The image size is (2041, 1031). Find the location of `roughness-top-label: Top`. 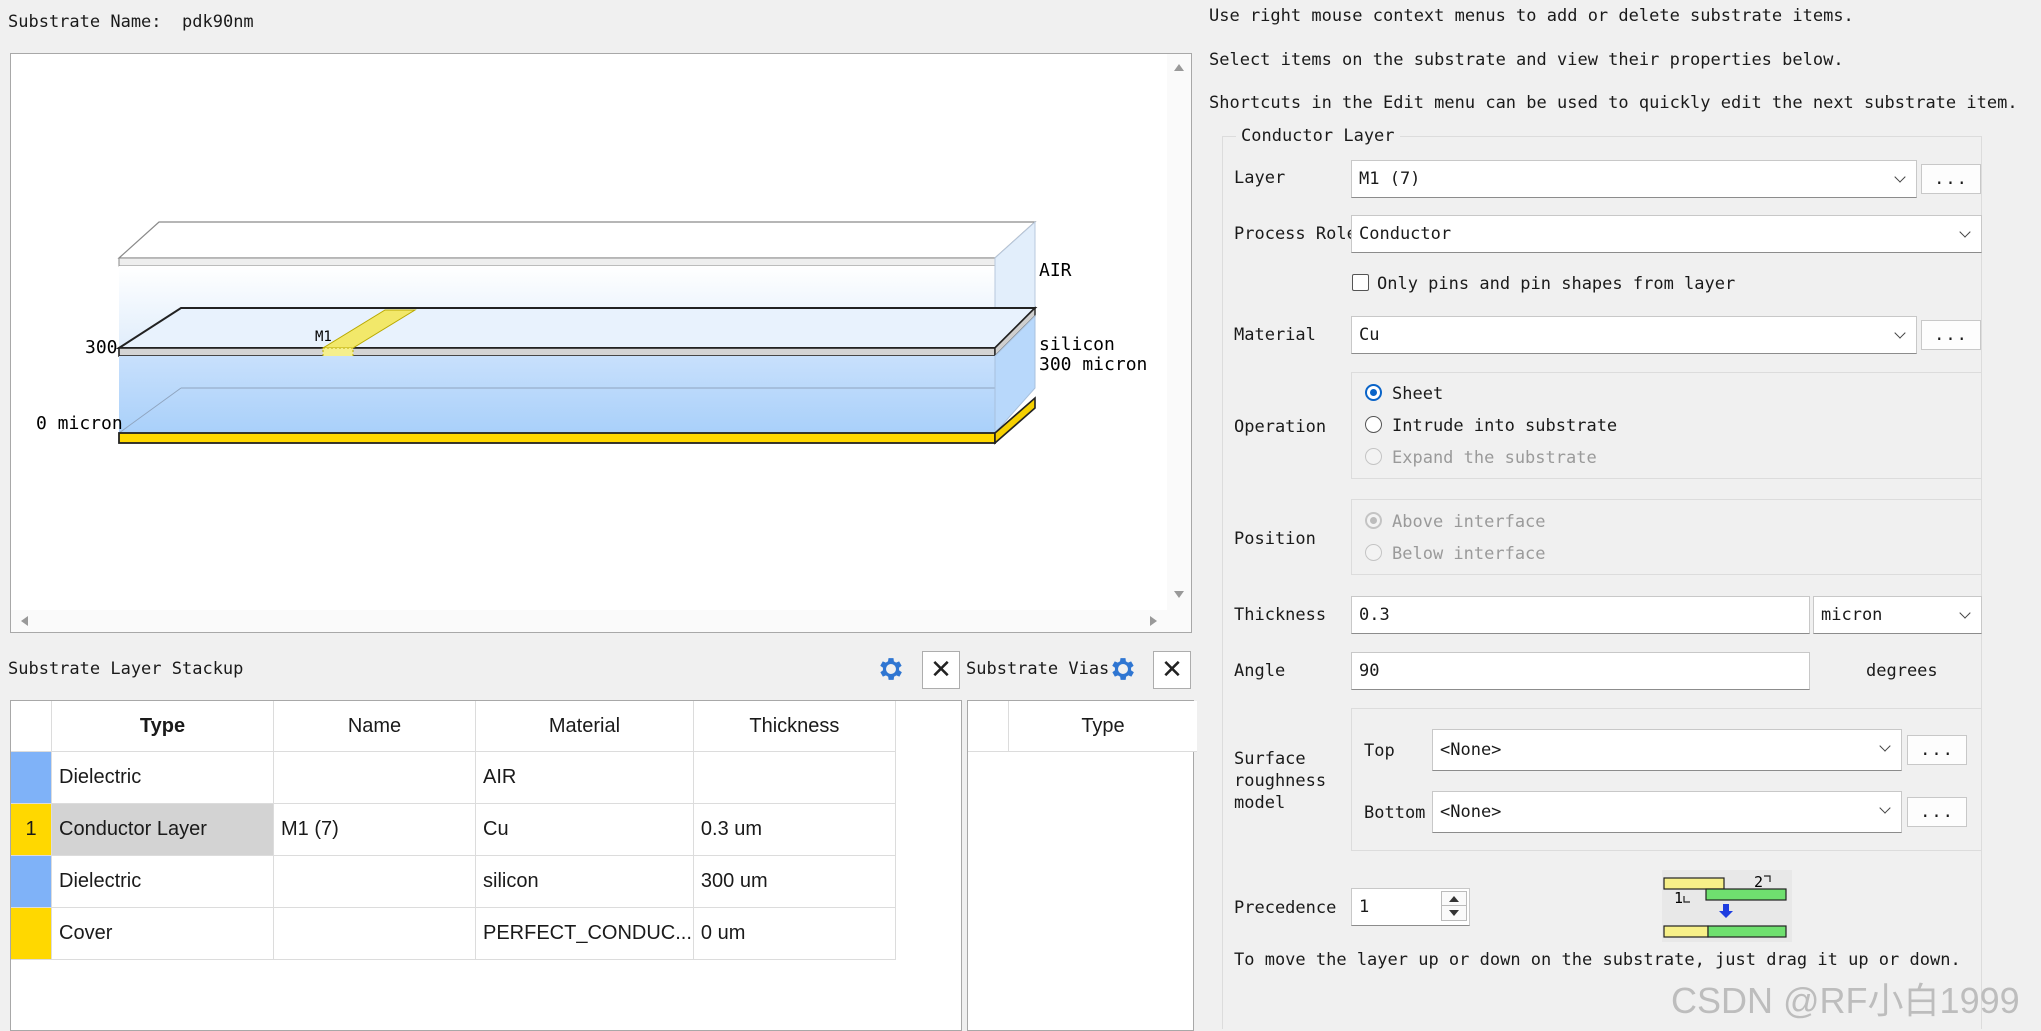

roughness-top-label: Top is located at coordinates (1379, 751).